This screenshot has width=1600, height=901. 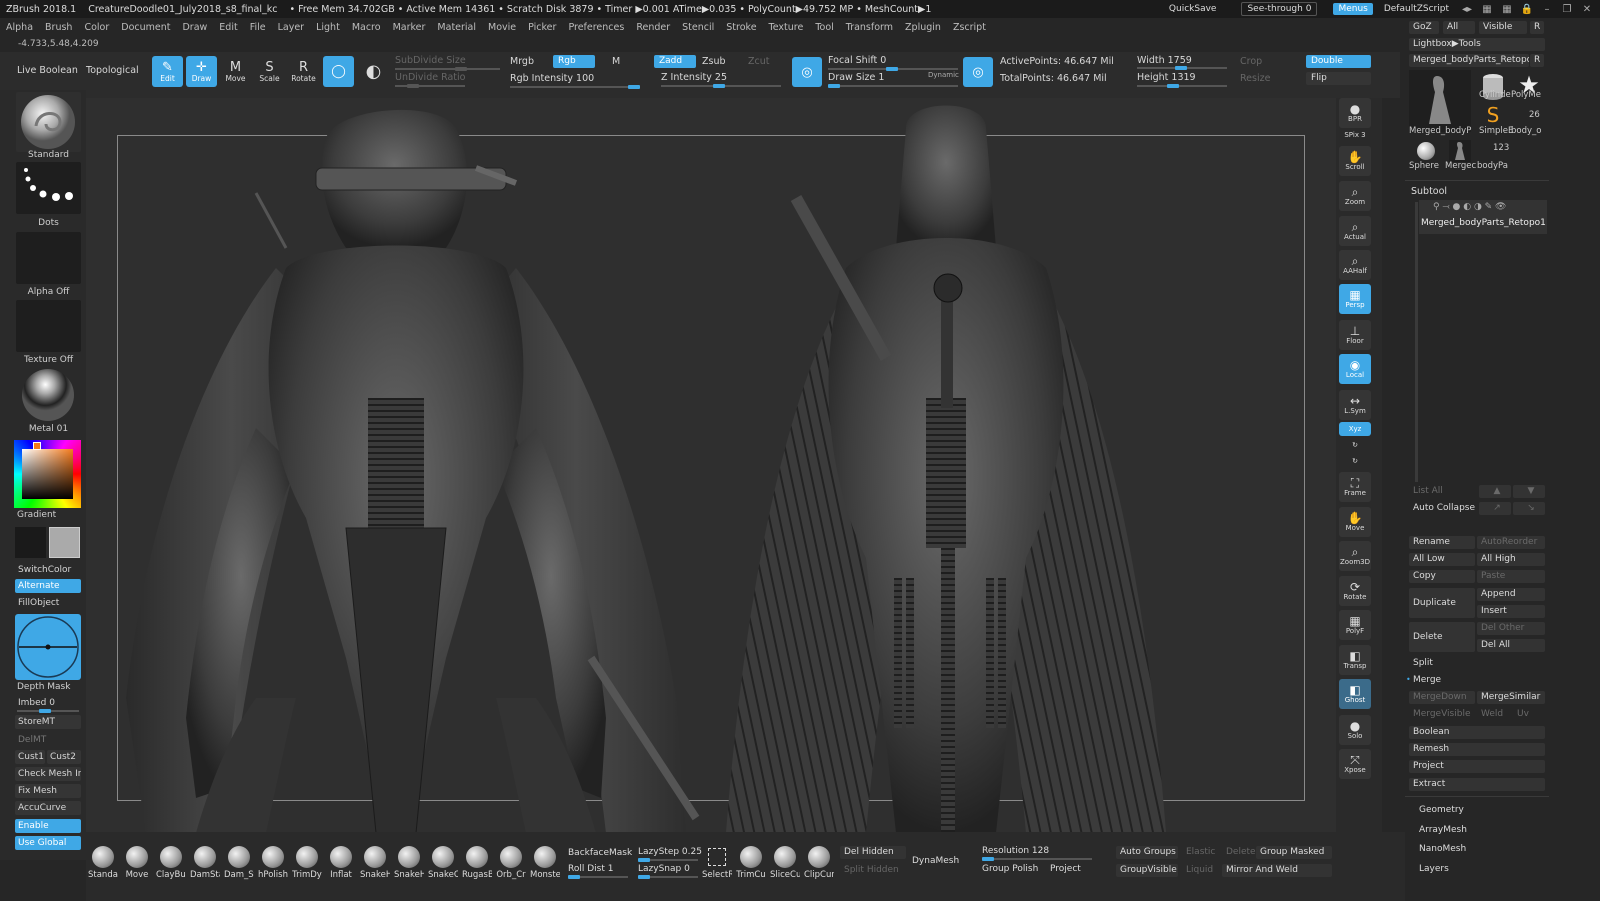 What do you see at coordinates (19, 27) in the screenshot?
I see `menu-alpha: Alpha` at bounding box center [19, 27].